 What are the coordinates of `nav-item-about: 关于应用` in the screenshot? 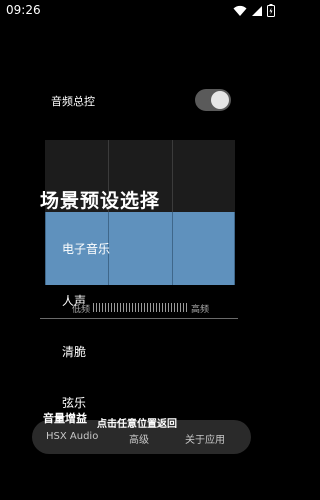 It's located at (205, 438).